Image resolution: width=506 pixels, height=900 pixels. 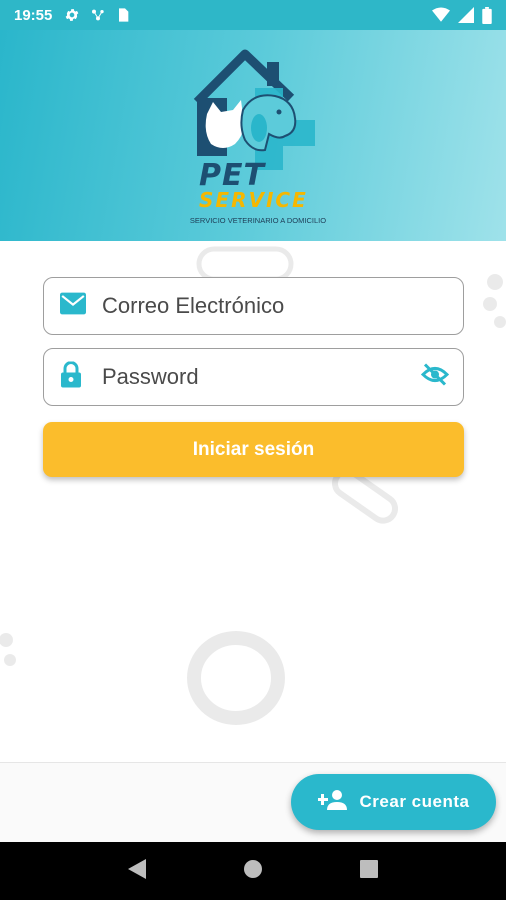 What do you see at coordinates (123, 15) in the screenshot?
I see `sim-card-icon` at bounding box center [123, 15].